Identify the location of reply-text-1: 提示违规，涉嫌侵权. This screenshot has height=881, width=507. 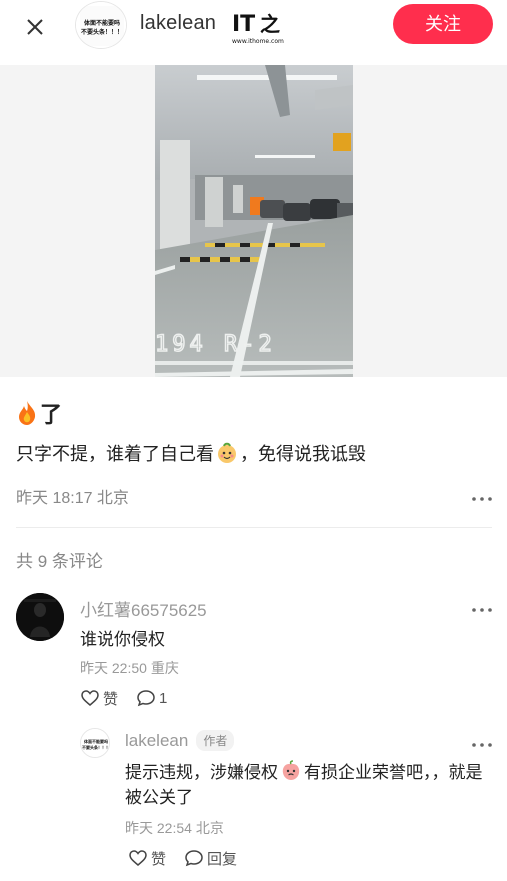
(201, 772).